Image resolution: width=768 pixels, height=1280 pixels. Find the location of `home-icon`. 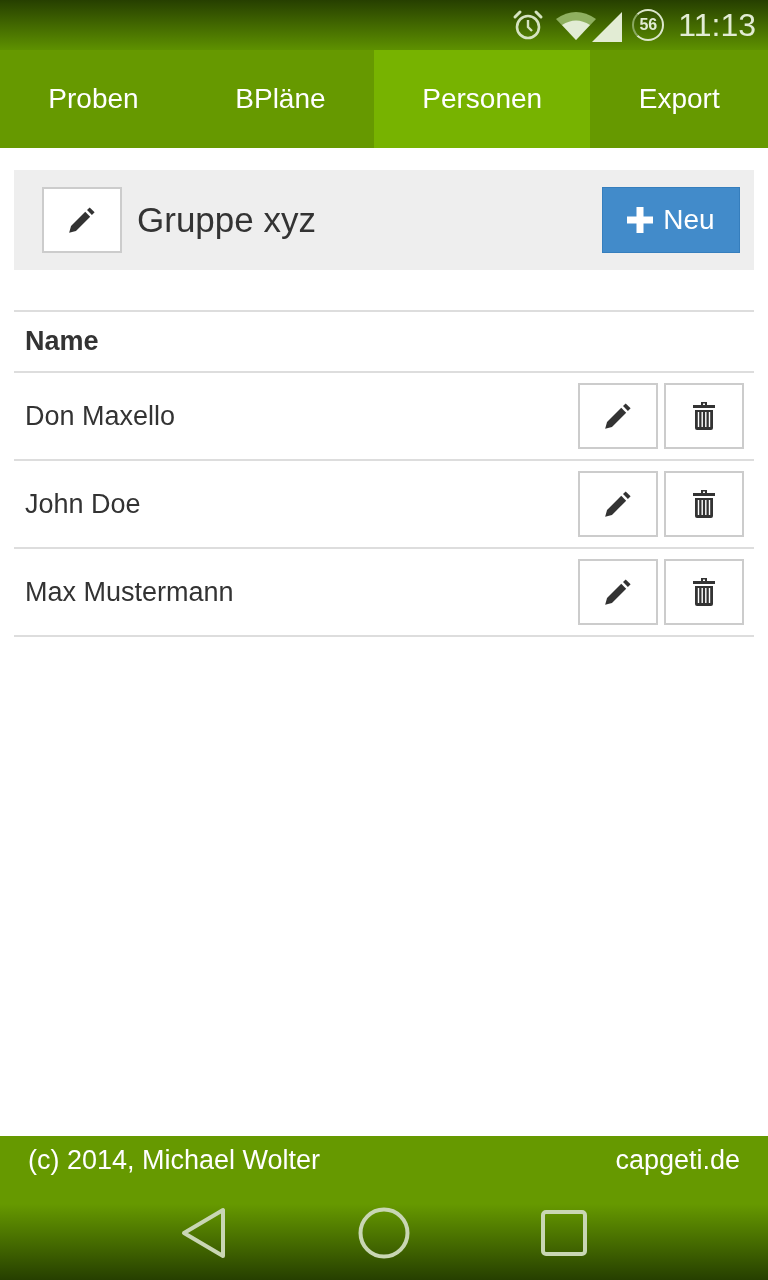

home-icon is located at coordinates (384, 1232).